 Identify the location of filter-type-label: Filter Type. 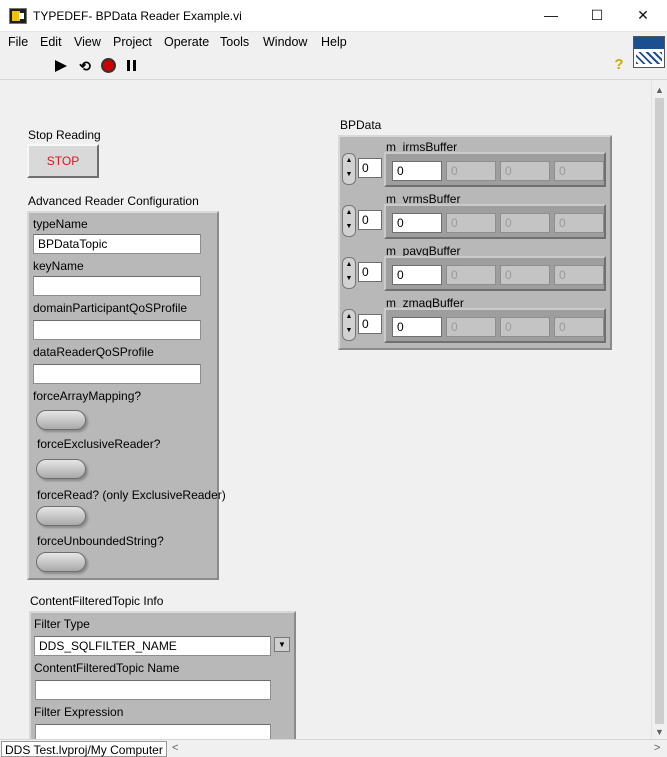
(62, 624).